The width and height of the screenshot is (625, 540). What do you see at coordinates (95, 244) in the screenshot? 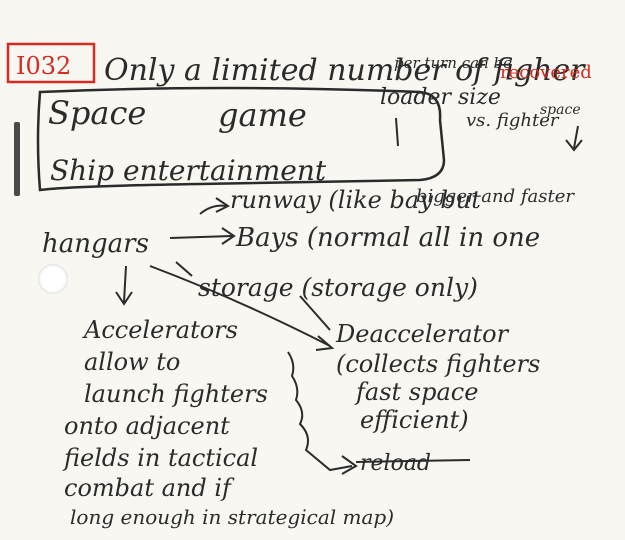
I see `hangars-label: hangars` at bounding box center [95, 244].